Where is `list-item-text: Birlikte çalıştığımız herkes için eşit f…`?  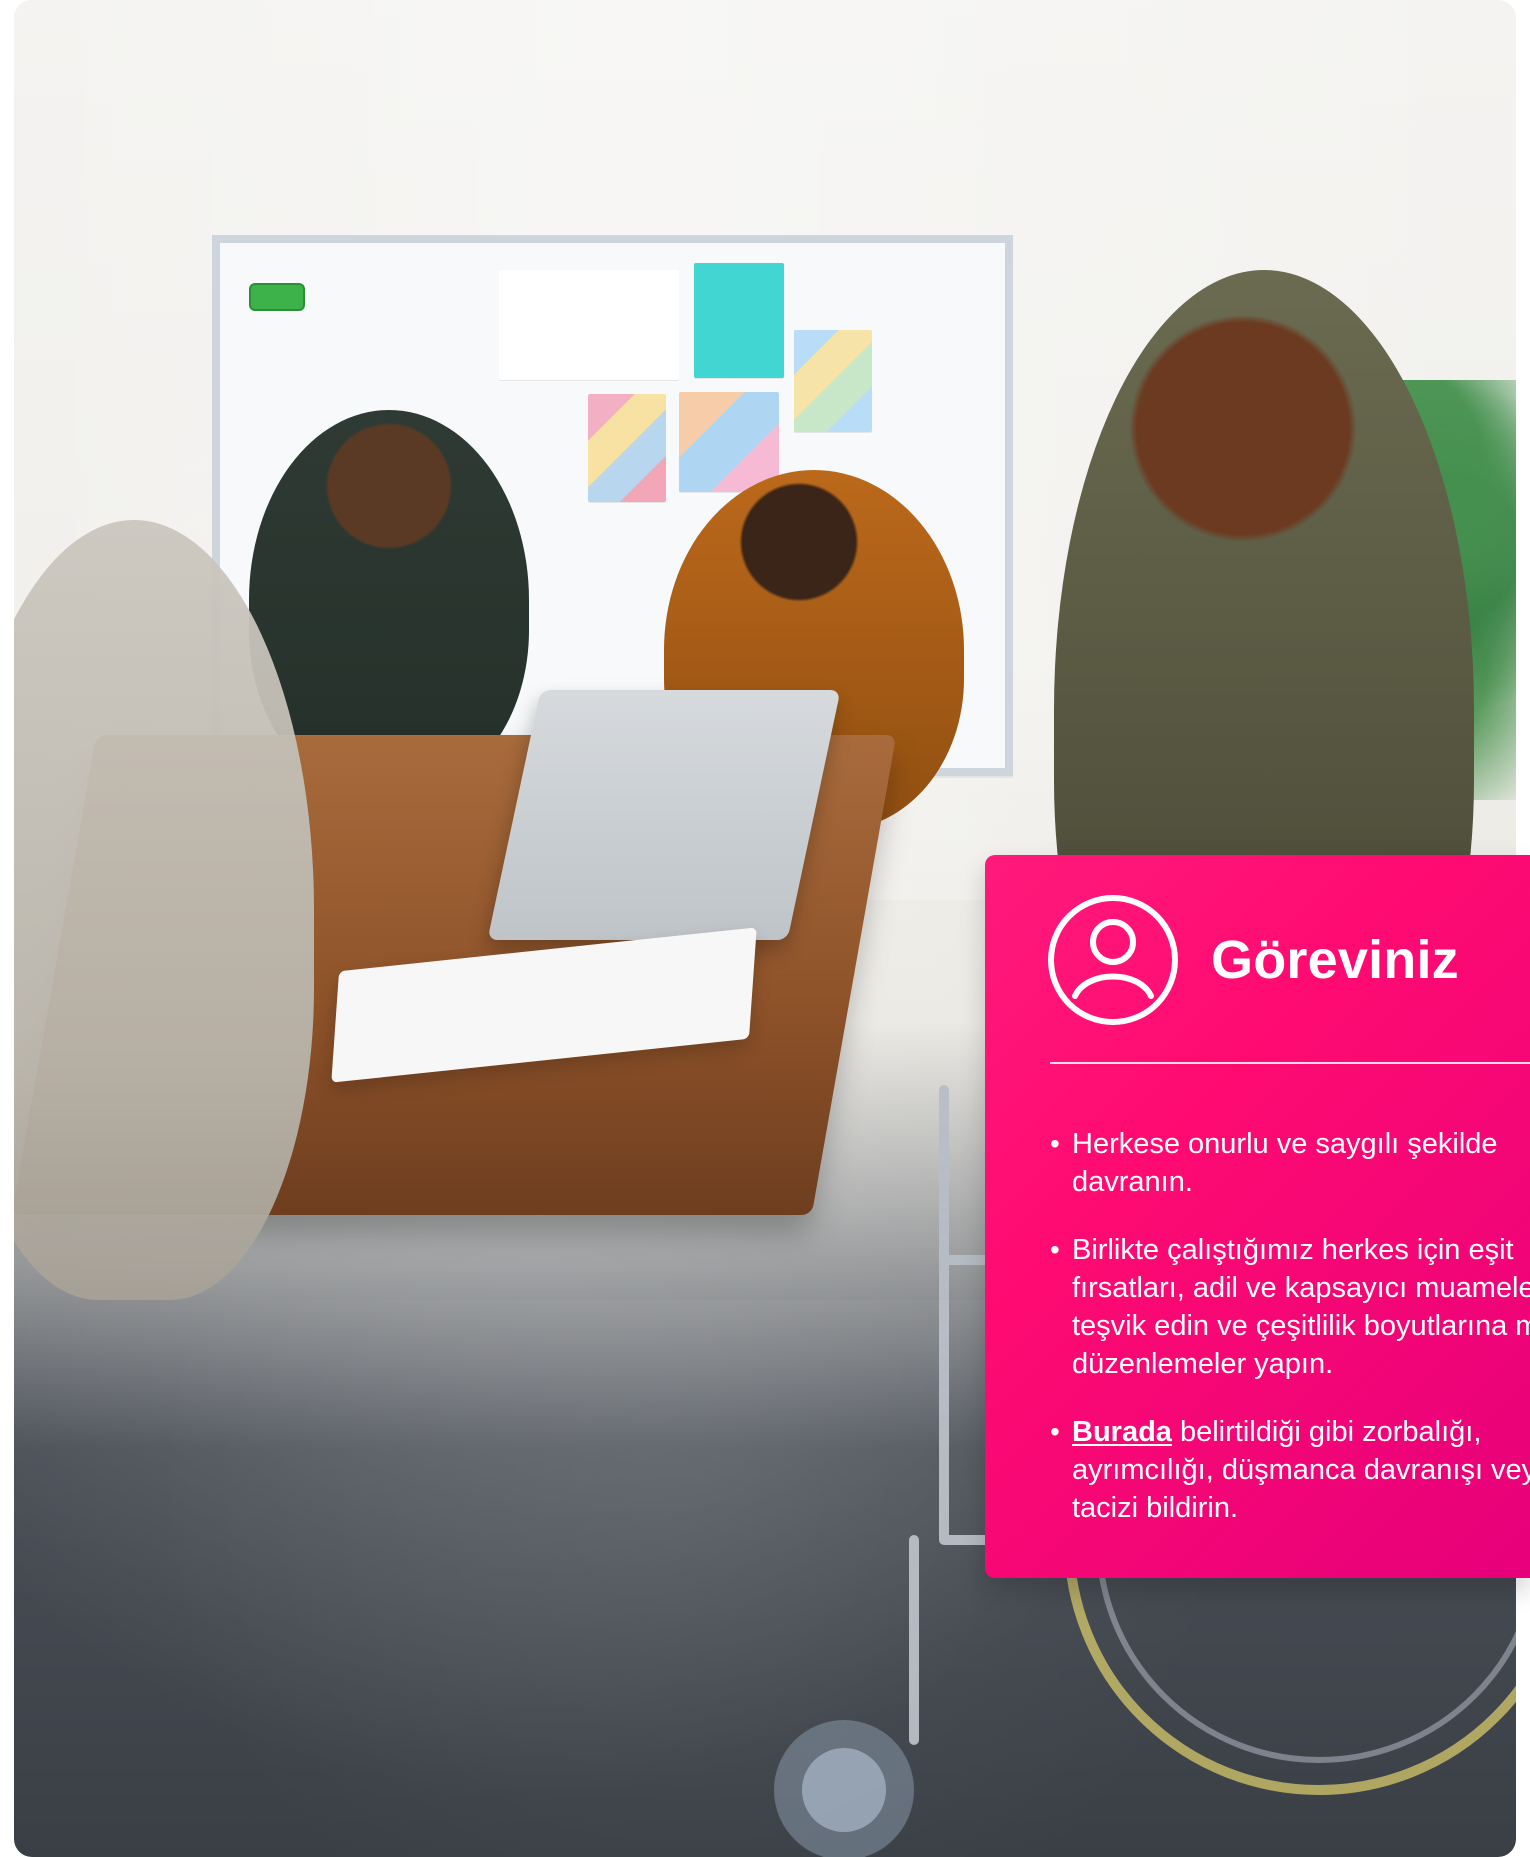 list-item-text: Birlikte çalıştığımız herkes için eşit f… is located at coordinates (1301, 1307).